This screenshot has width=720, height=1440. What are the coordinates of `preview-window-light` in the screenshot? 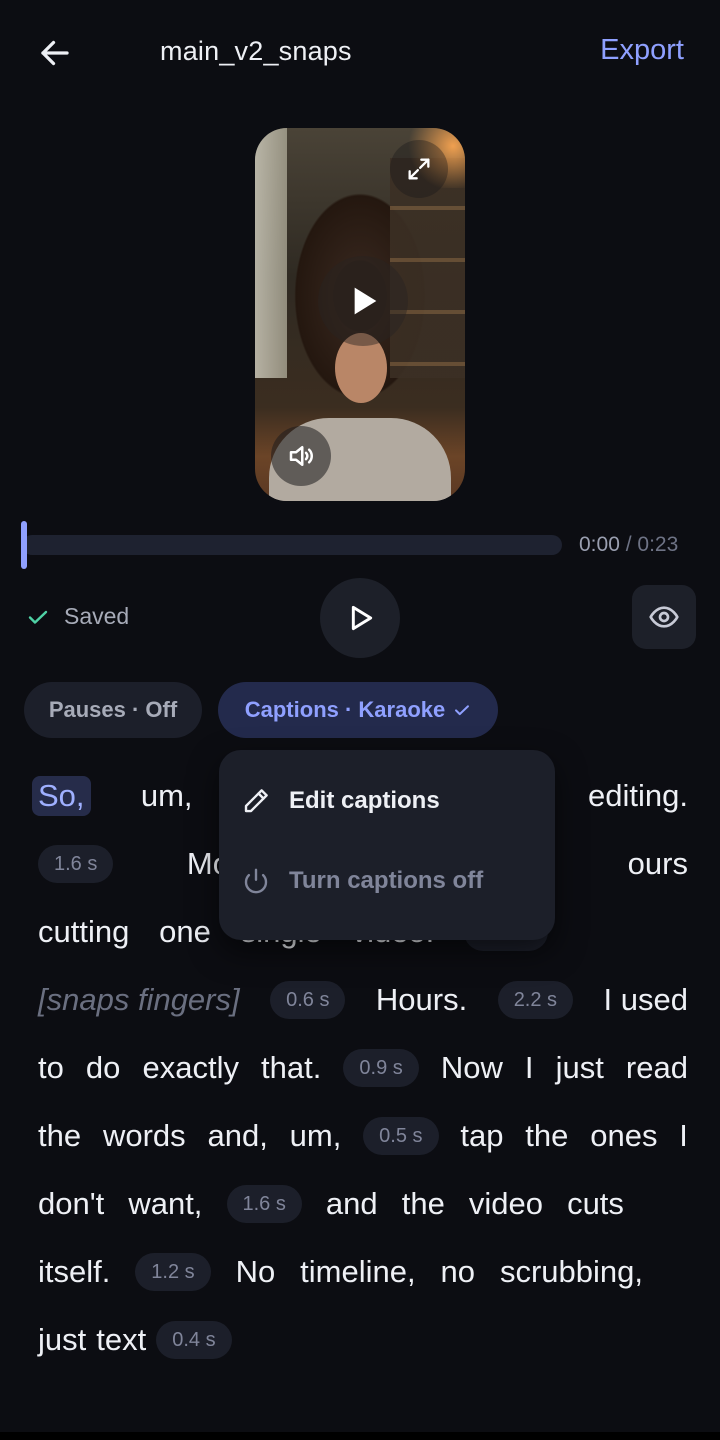 It's located at (271, 253).